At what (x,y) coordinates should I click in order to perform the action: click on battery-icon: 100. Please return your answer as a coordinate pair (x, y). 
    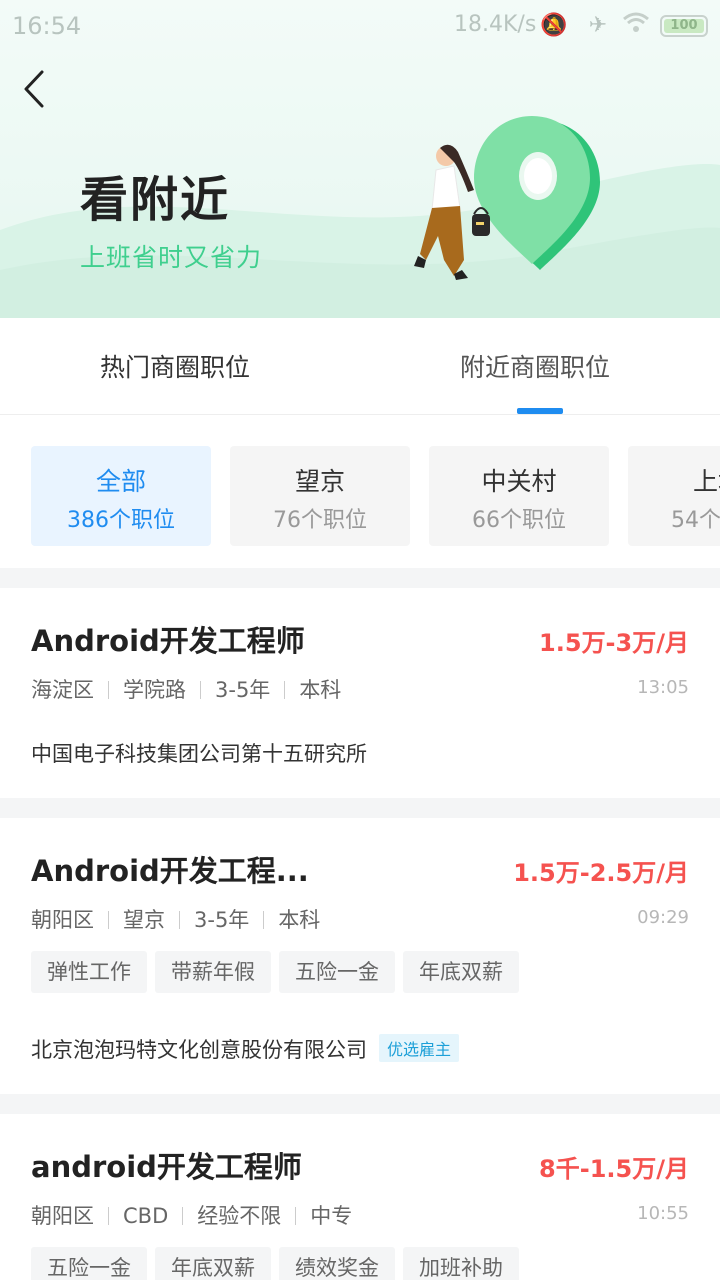
    Looking at the image, I should click on (684, 26).